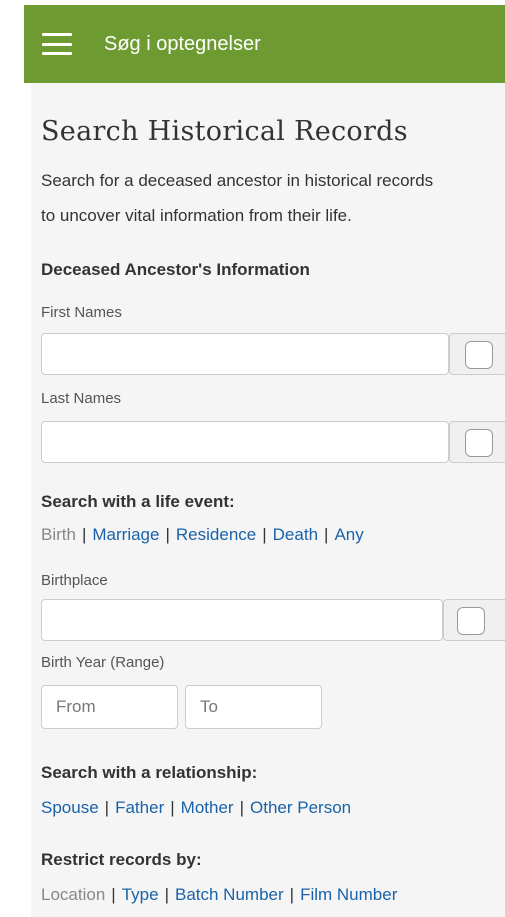 The width and height of the screenshot is (505, 917). Describe the element at coordinates (264, 44) in the screenshot. I see `top-app-bar: Søg i optegnelser` at that location.